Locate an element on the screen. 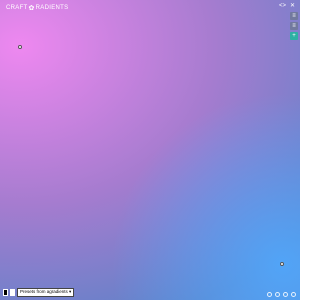  app-logo: CRAFT ✿ RADIENTS is located at coordinates (37, 8).